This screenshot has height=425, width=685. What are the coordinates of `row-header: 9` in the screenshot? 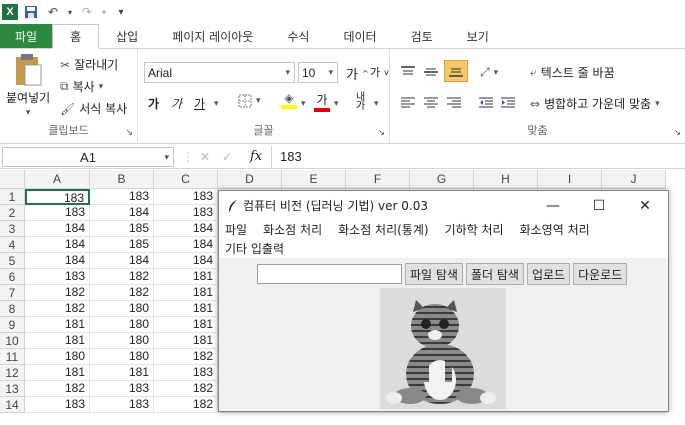 It's located at (12, 325).